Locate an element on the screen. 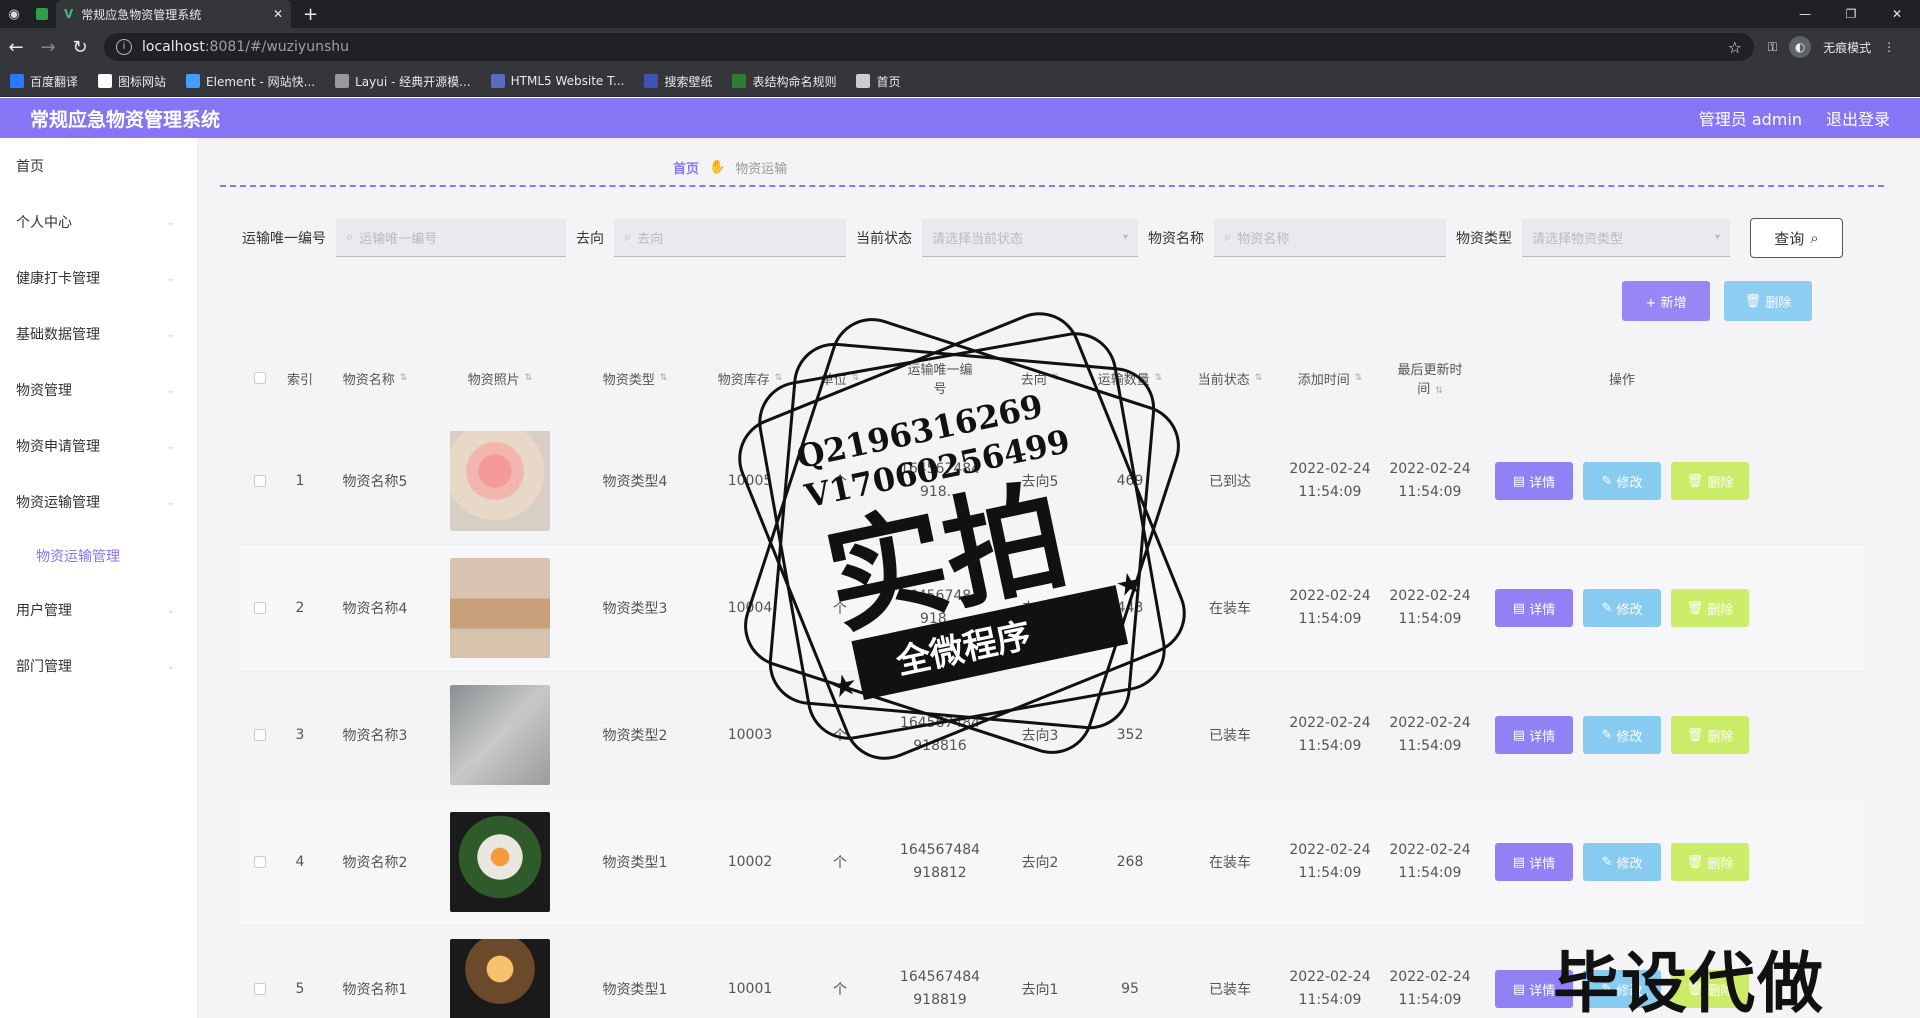  col-qty: 运输数量 ⇅ is located at coordinates (1130, 378).